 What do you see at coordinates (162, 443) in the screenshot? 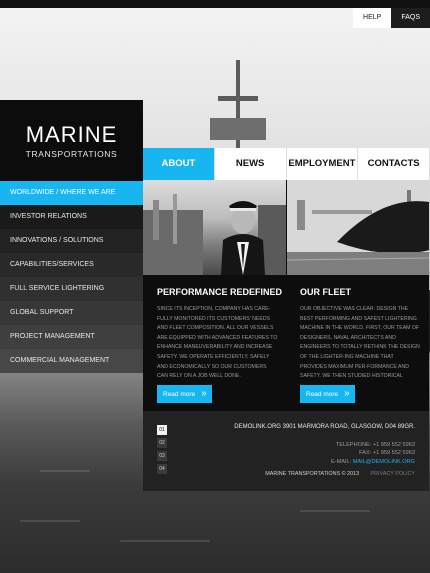
I see `pager-item-2: 02` at bounding box center [162, 443].